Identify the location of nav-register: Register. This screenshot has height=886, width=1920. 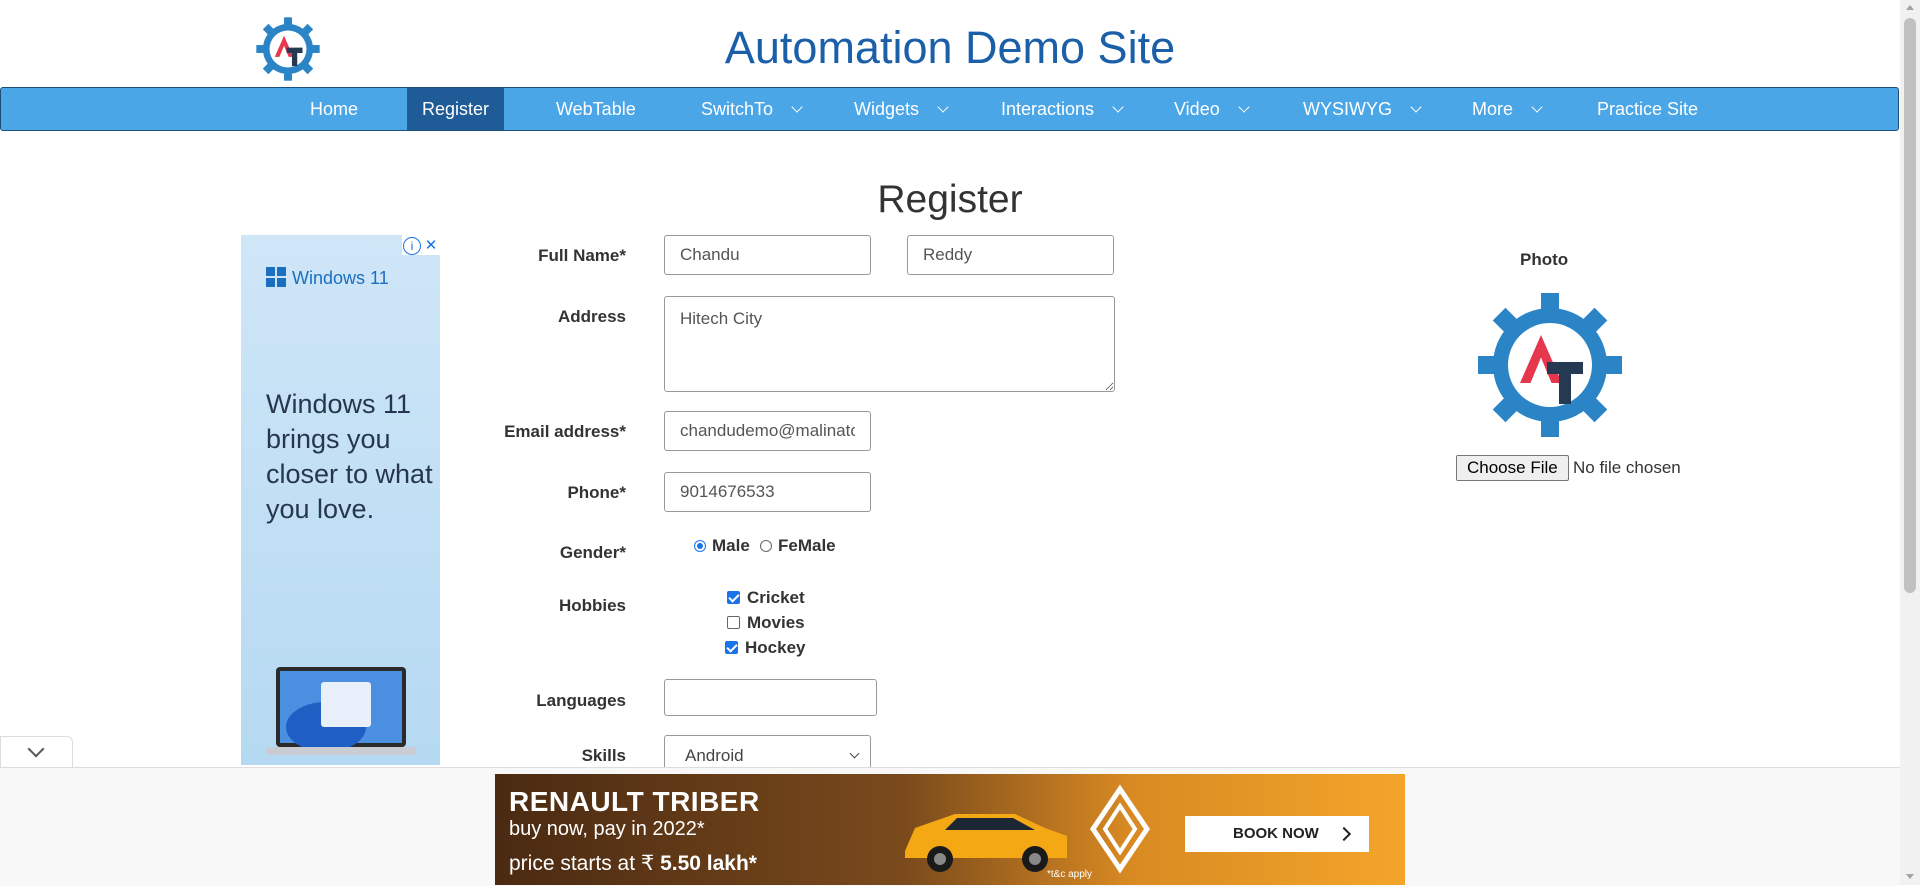
(455, 109).